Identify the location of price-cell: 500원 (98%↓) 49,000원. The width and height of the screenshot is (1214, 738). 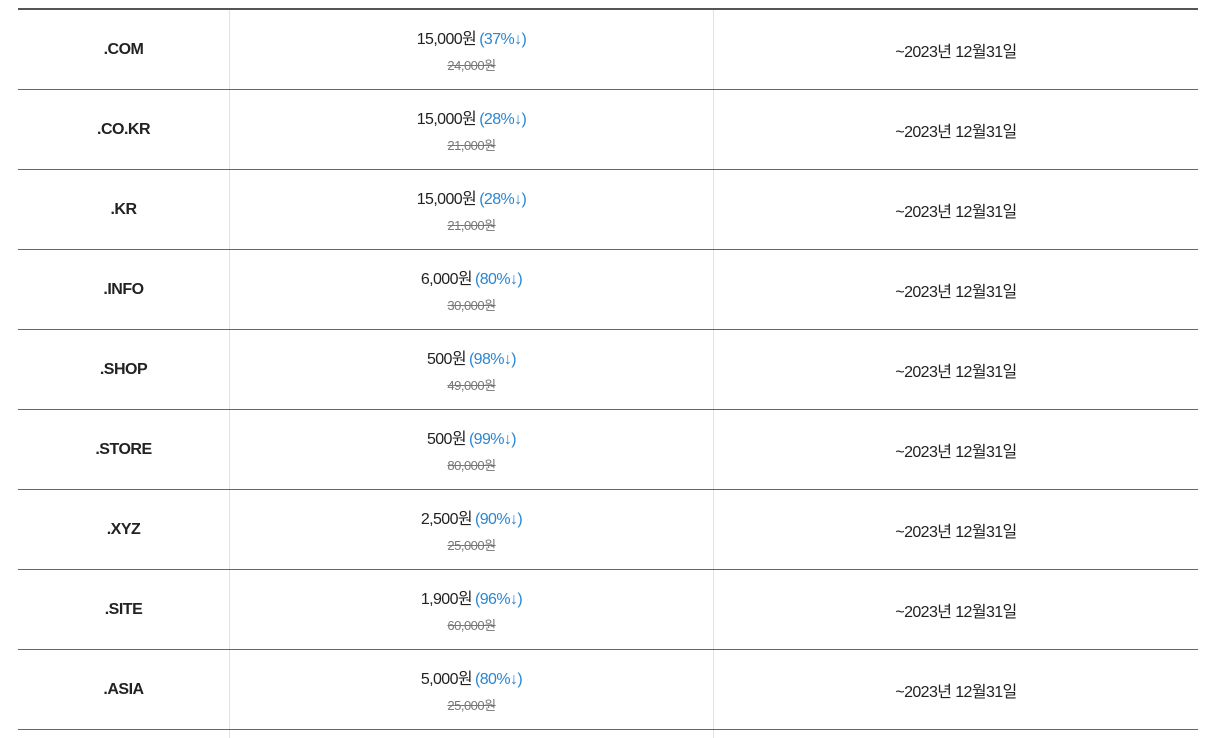
(472, 369).